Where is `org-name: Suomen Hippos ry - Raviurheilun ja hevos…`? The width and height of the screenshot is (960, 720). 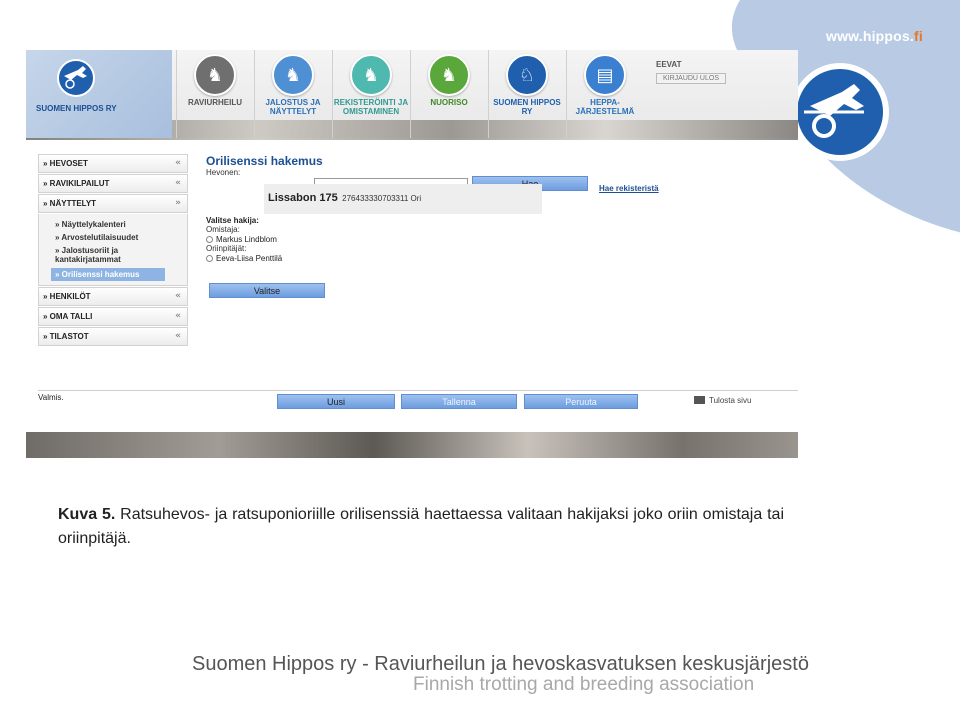 org-name: Suomen Hippos ry - Raviurheilun ja hevos… is located at coordinates (500, 664).